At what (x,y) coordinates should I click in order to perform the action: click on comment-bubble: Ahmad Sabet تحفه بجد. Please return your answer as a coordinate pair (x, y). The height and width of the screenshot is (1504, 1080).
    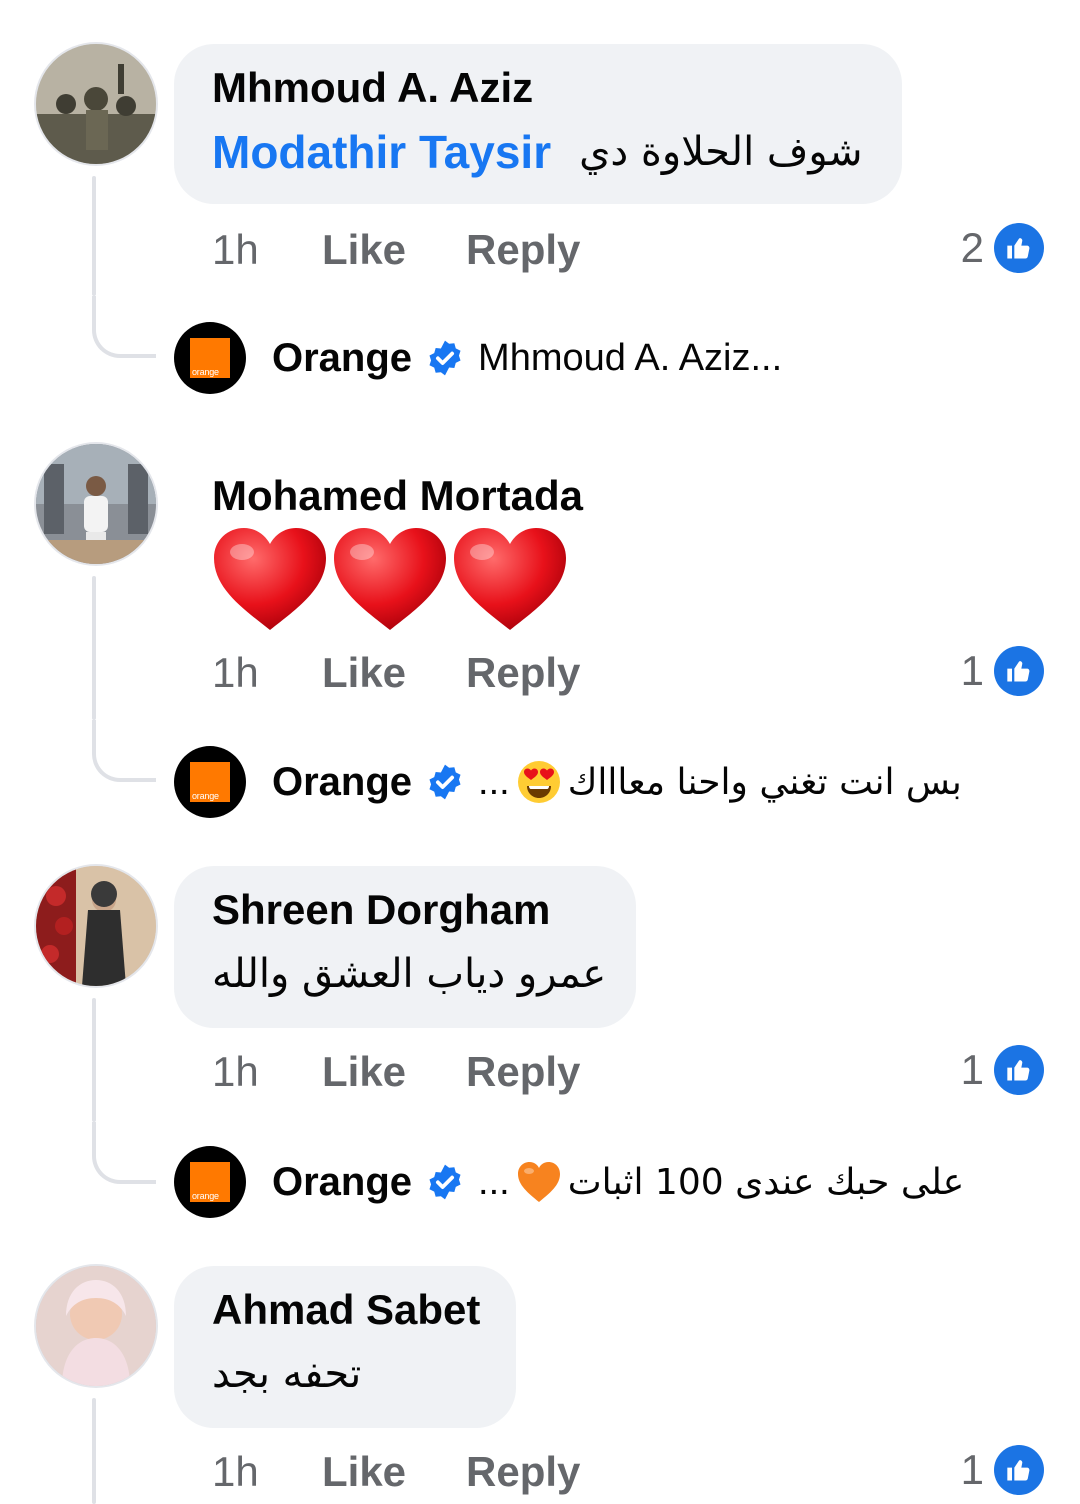
    Looking at the image, I should click on (345, 1347).